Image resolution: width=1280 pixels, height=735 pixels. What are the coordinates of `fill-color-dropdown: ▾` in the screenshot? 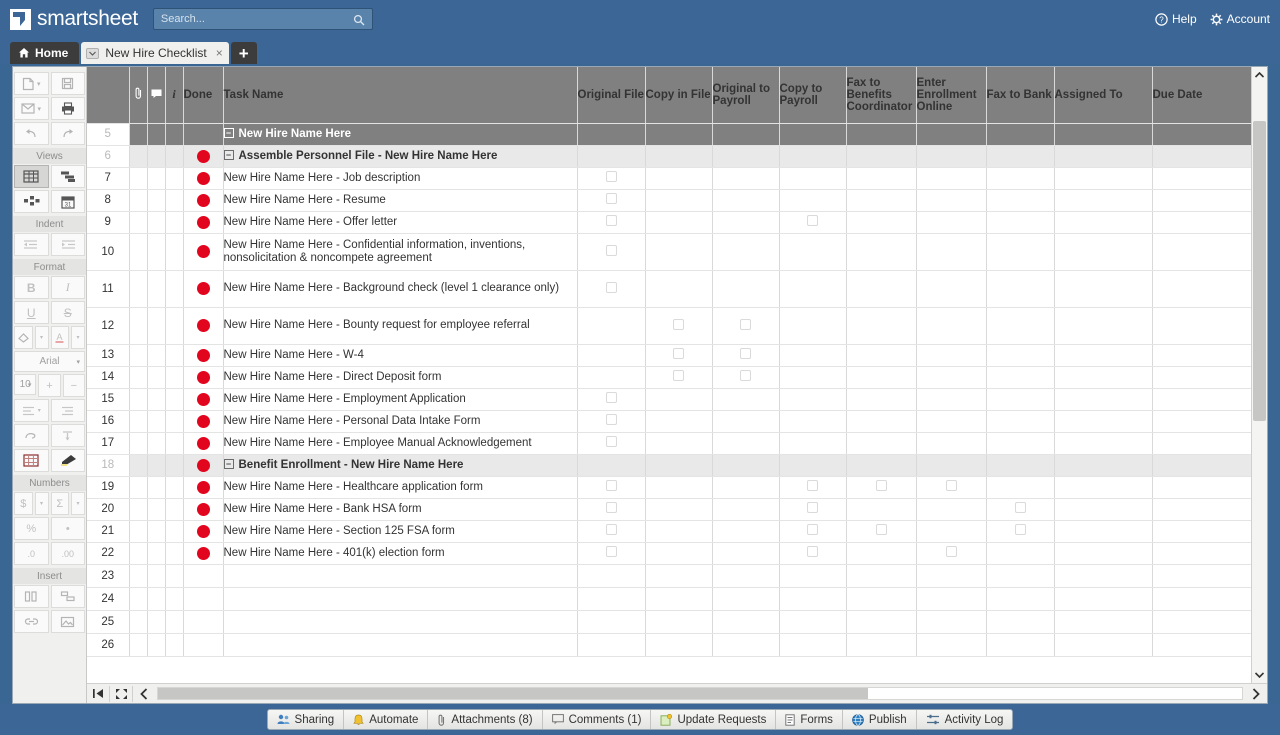 It's located at (41, 337).